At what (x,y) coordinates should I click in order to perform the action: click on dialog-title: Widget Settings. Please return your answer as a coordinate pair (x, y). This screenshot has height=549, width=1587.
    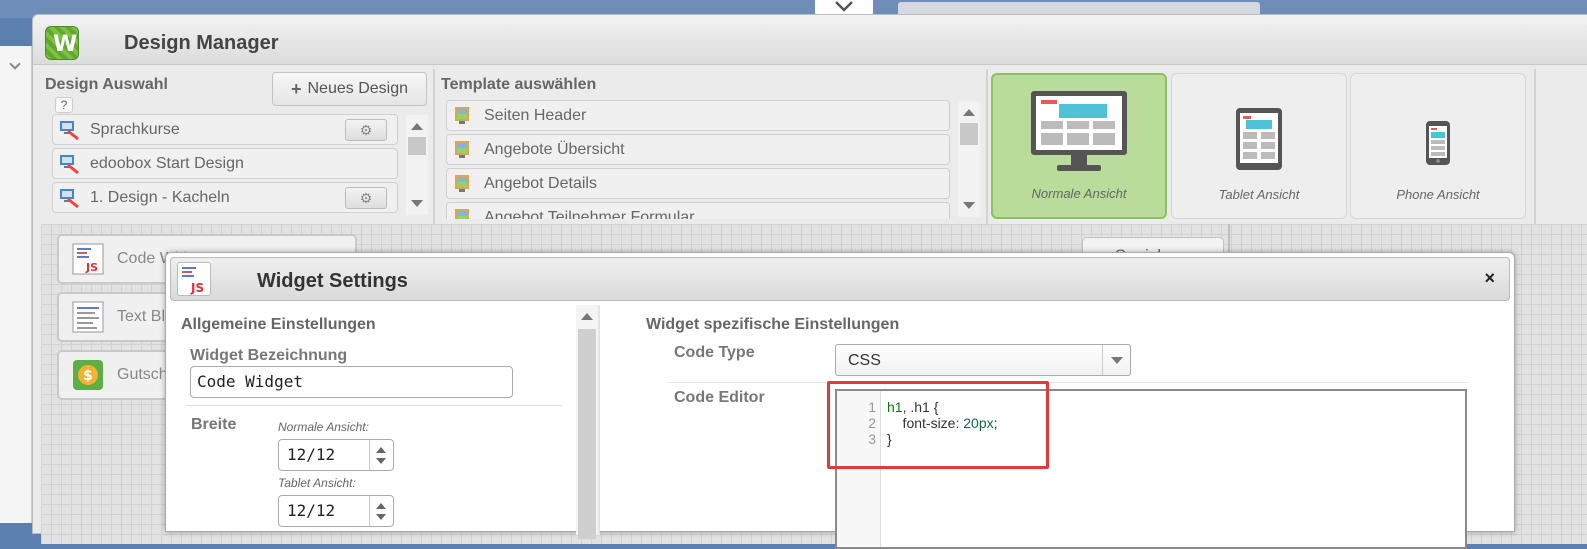
    Looking at the image, I should click on (332, 281).